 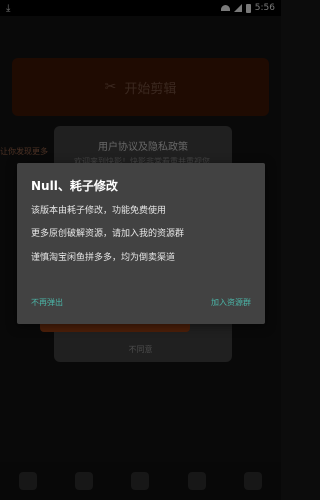 What do you see at coordinates (108, 234) in the screenshot?
I see `dialog-line-2: 更多原创破解资源，请加入我的资源群` at bounding box center [108, 234].